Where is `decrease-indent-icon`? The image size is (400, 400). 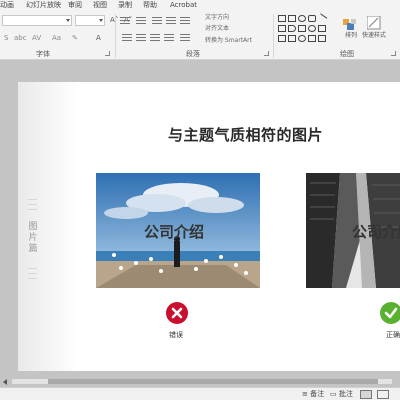 decrease-indent-icon is located at coordinates (157, 21).